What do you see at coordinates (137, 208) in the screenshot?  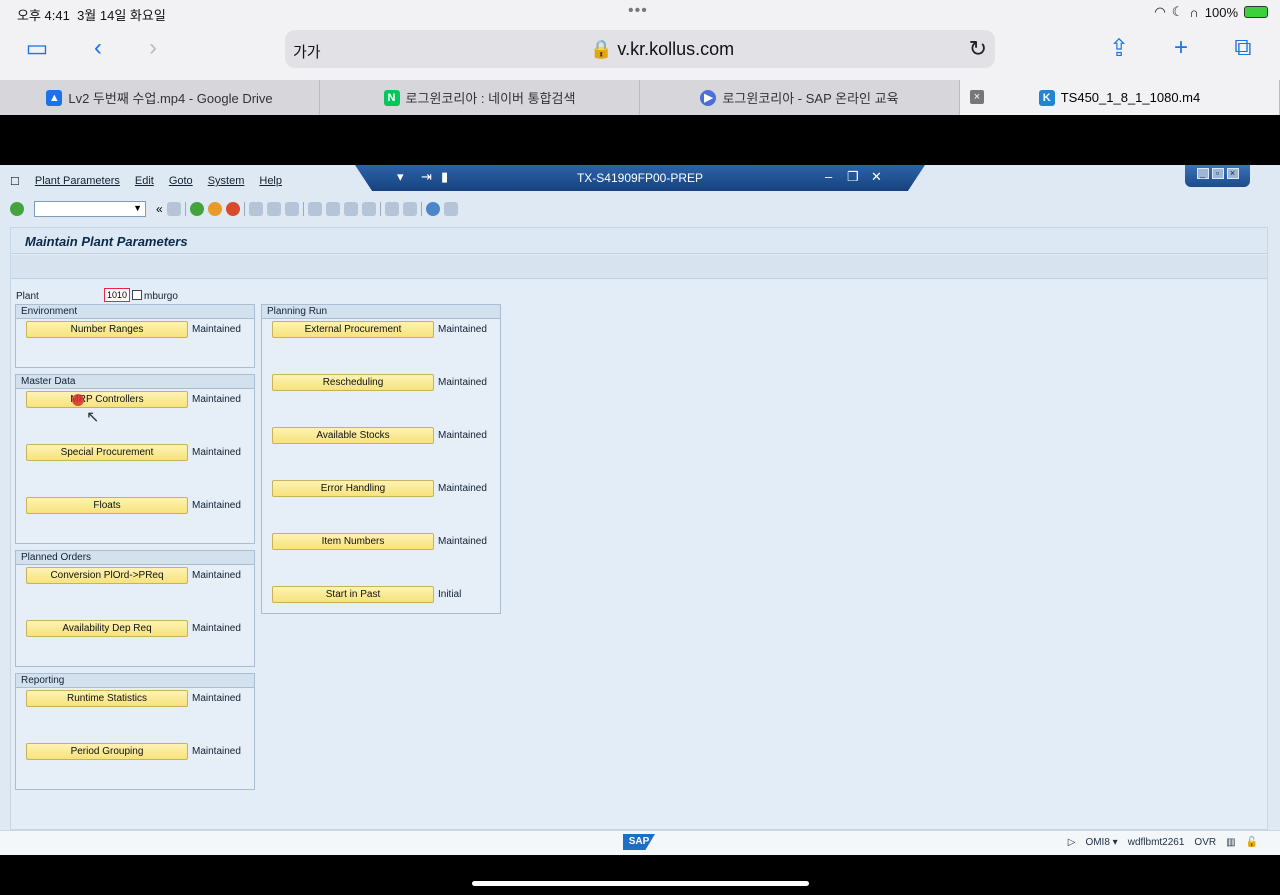 I see `chevron-down-icon: ▼` at bounding box center [137, 208].